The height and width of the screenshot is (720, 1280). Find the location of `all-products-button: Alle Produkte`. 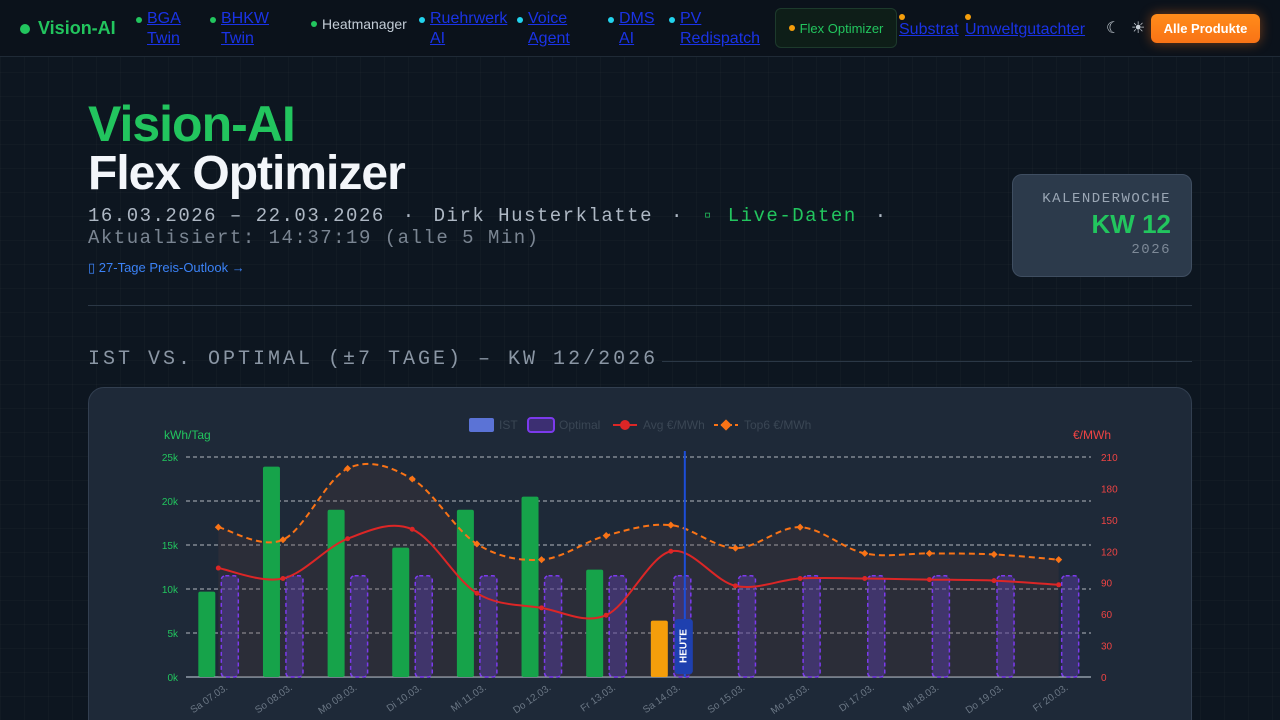

all-products-button: Alle Produkte is located at coordinates (1205, 28).